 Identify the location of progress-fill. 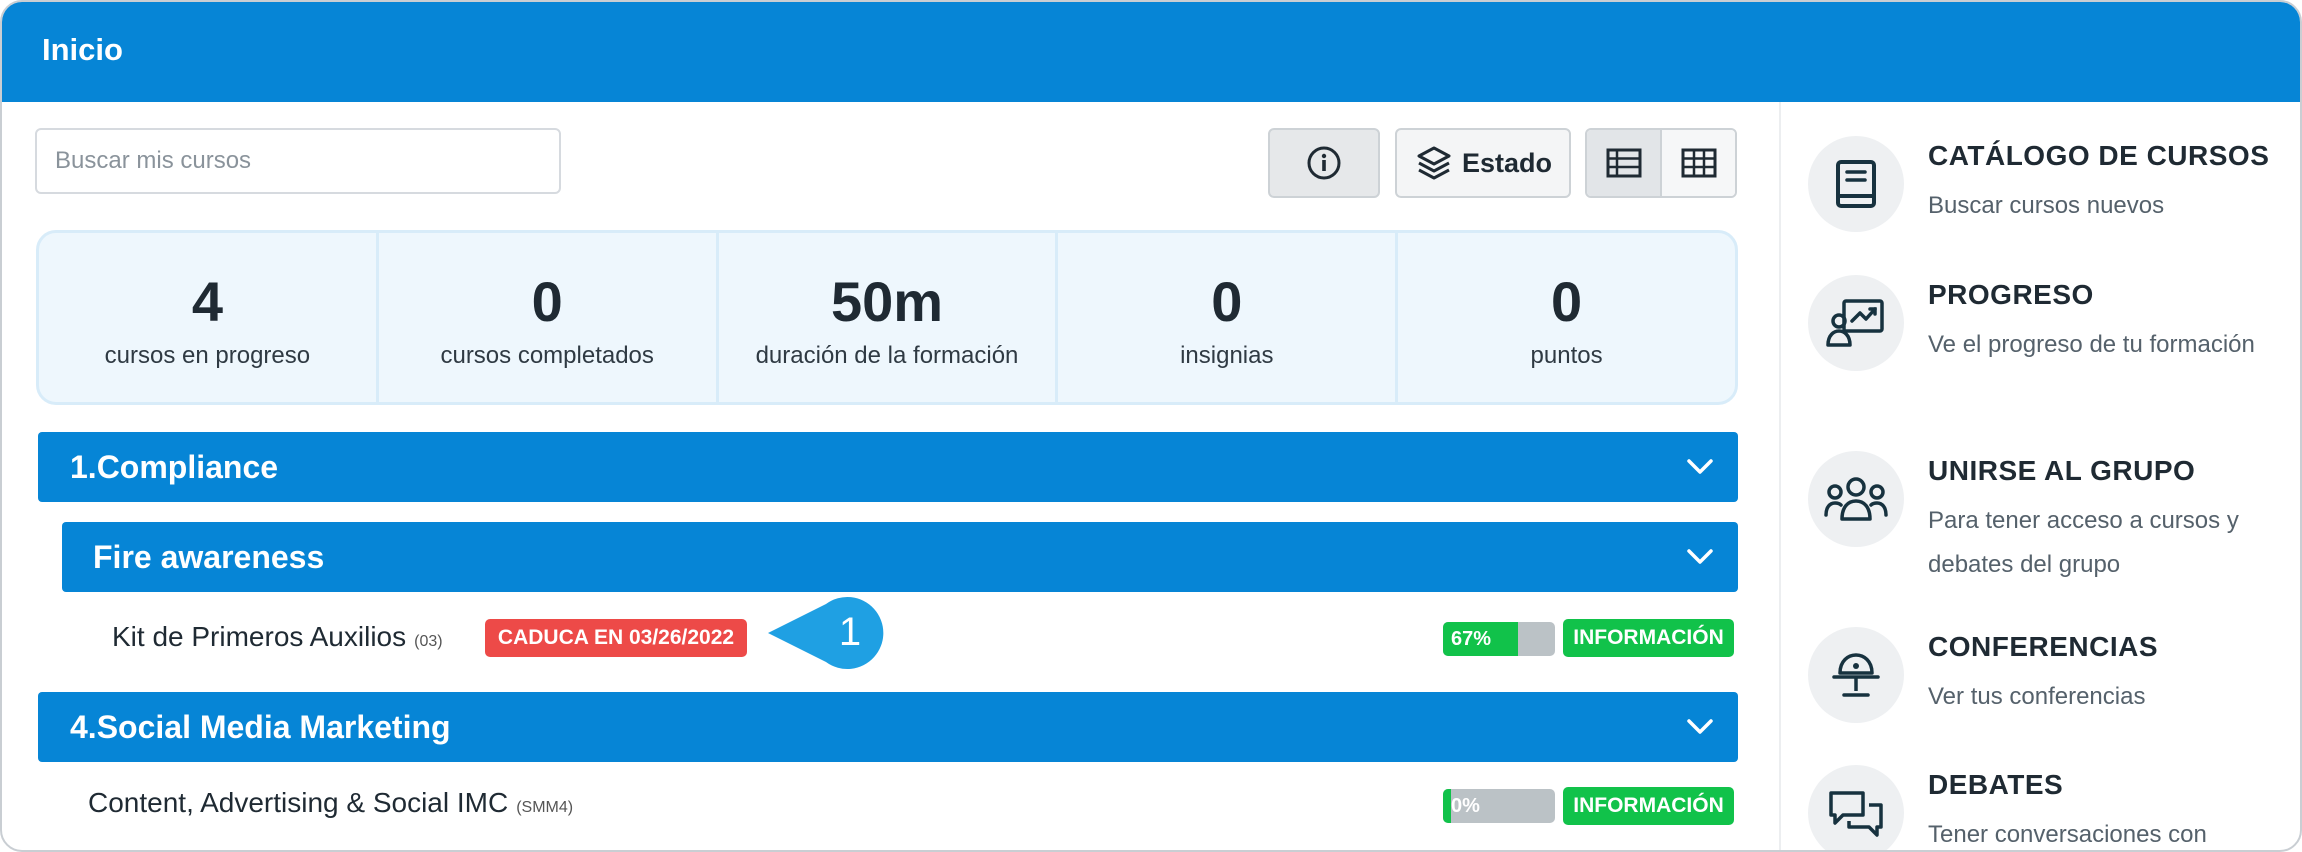
(1447, 806).